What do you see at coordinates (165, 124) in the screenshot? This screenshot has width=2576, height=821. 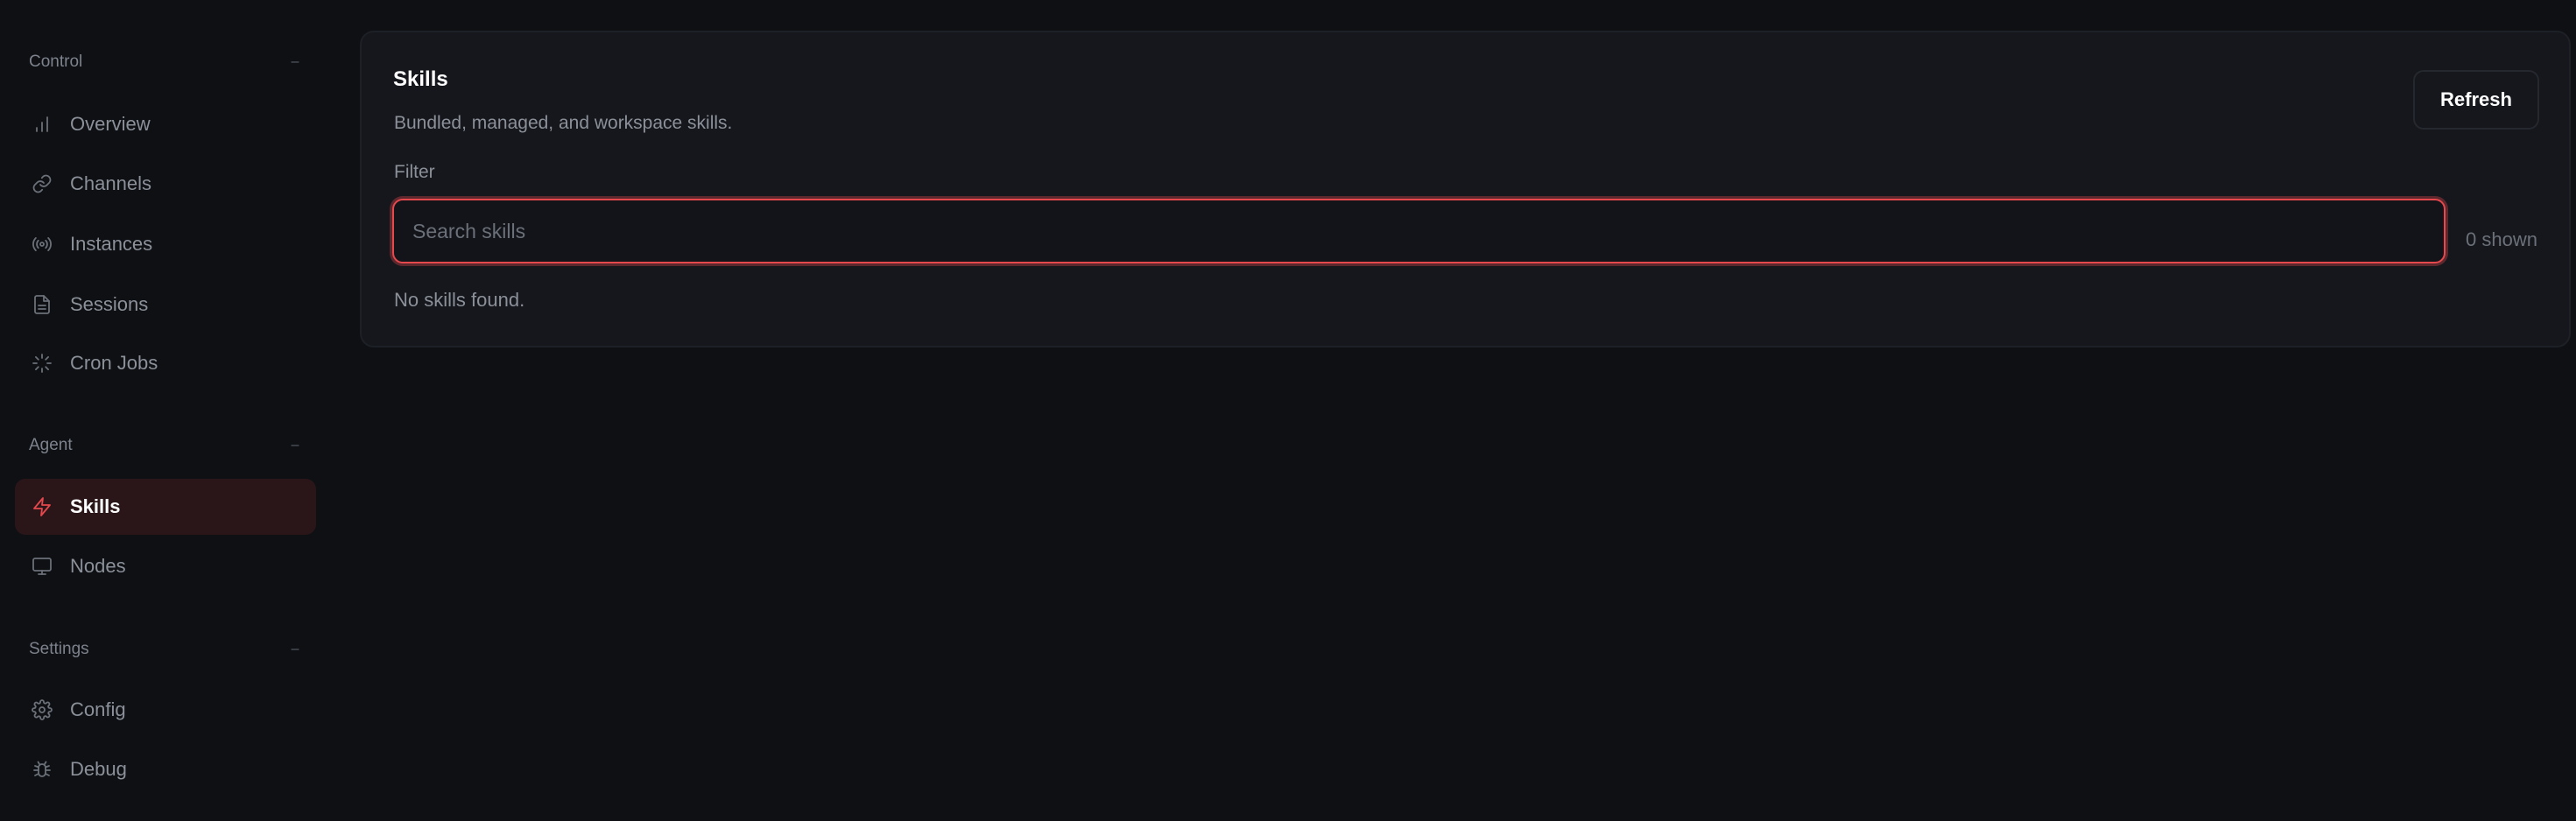 I see `sidebar-item-overview: Overview` at bounding box center [165, 124].